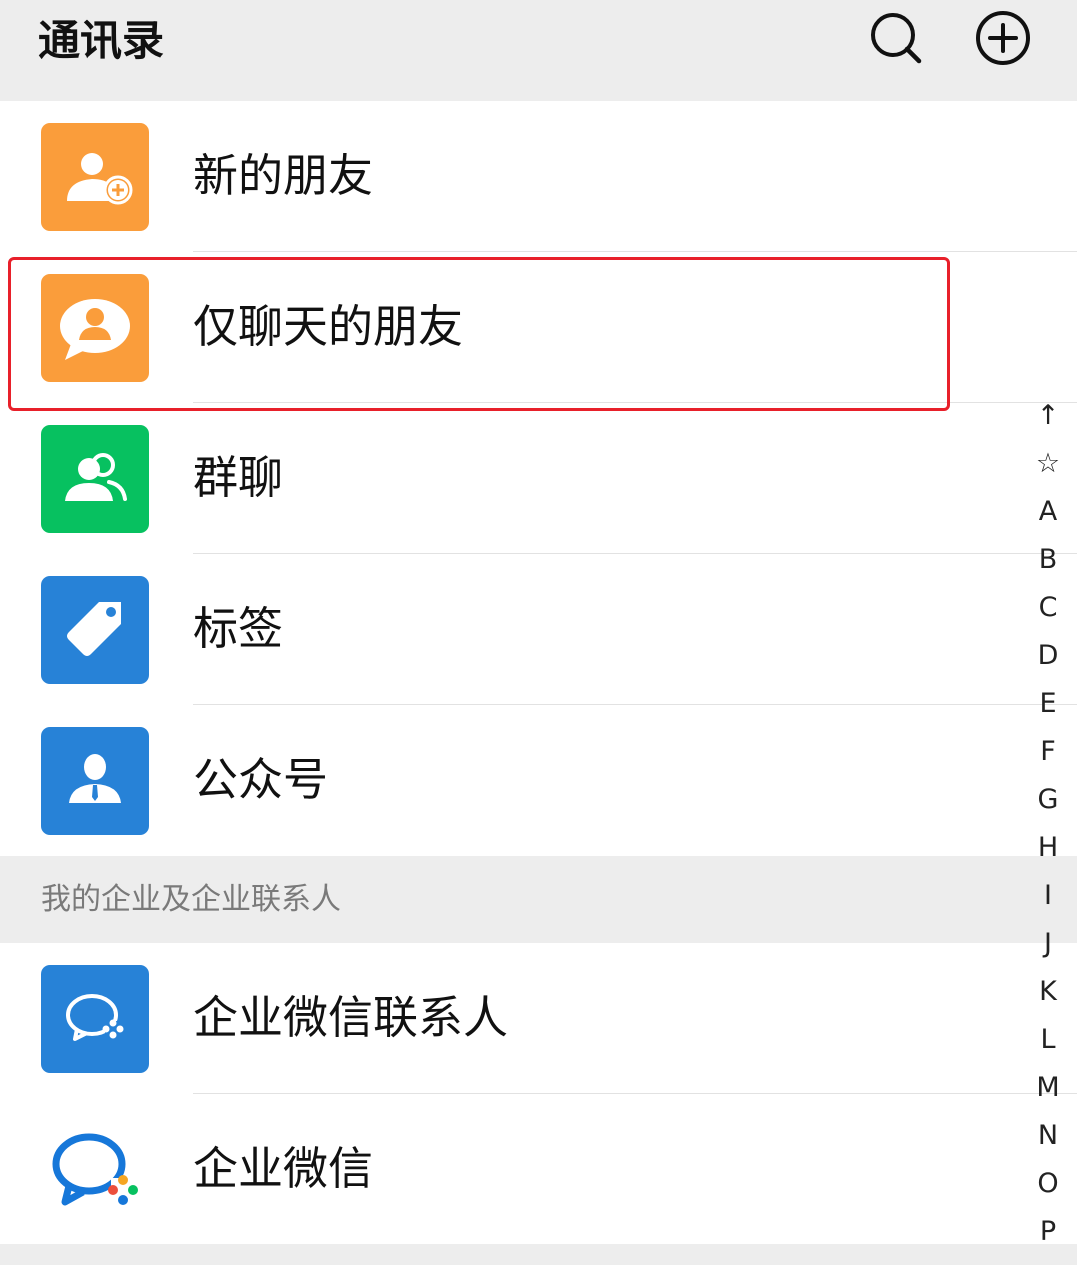 This screenshot has width=1077, height=1265. What do you see at coordinates (1048, 608) in the screenshot?
I see `index-letter: C` at bounding box center [1048, 608].